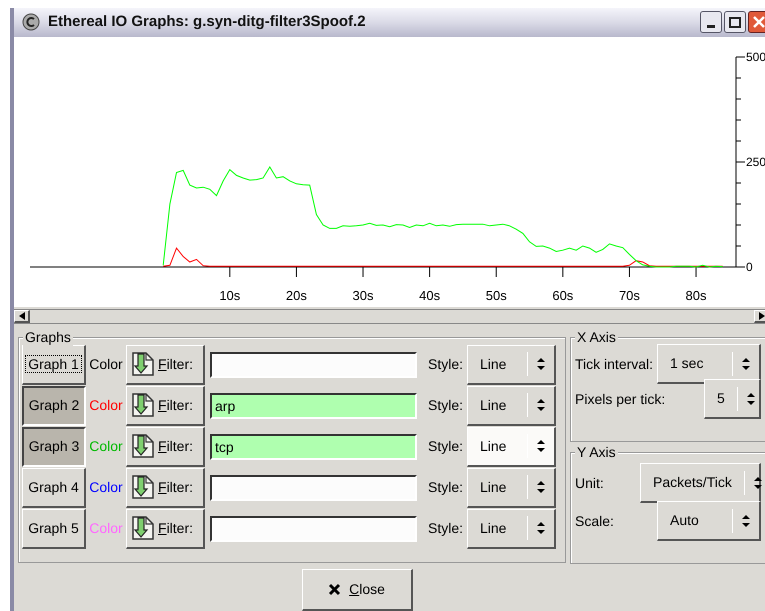  Describe the element at coordinates (54, 488) in the screenshot. I see `graph-toggle: Graph 4` at that location.